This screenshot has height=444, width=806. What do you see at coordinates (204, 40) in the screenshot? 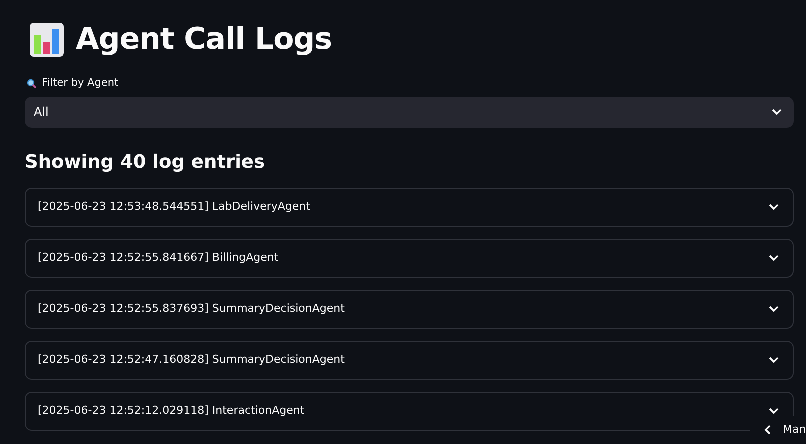
I see `page-title: Agent Call Logs` at bounding box center [204, 40].